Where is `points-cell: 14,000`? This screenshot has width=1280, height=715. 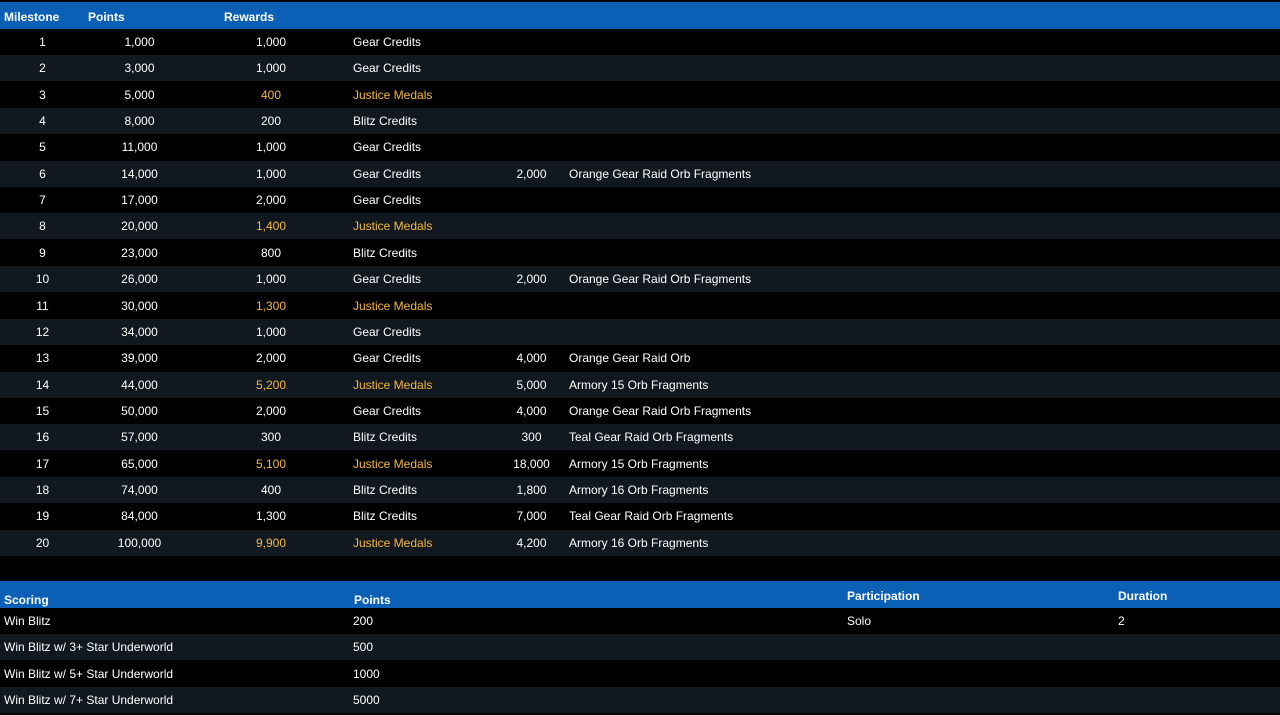
points-cell: 14,000 is located at coordinates (139, 173).